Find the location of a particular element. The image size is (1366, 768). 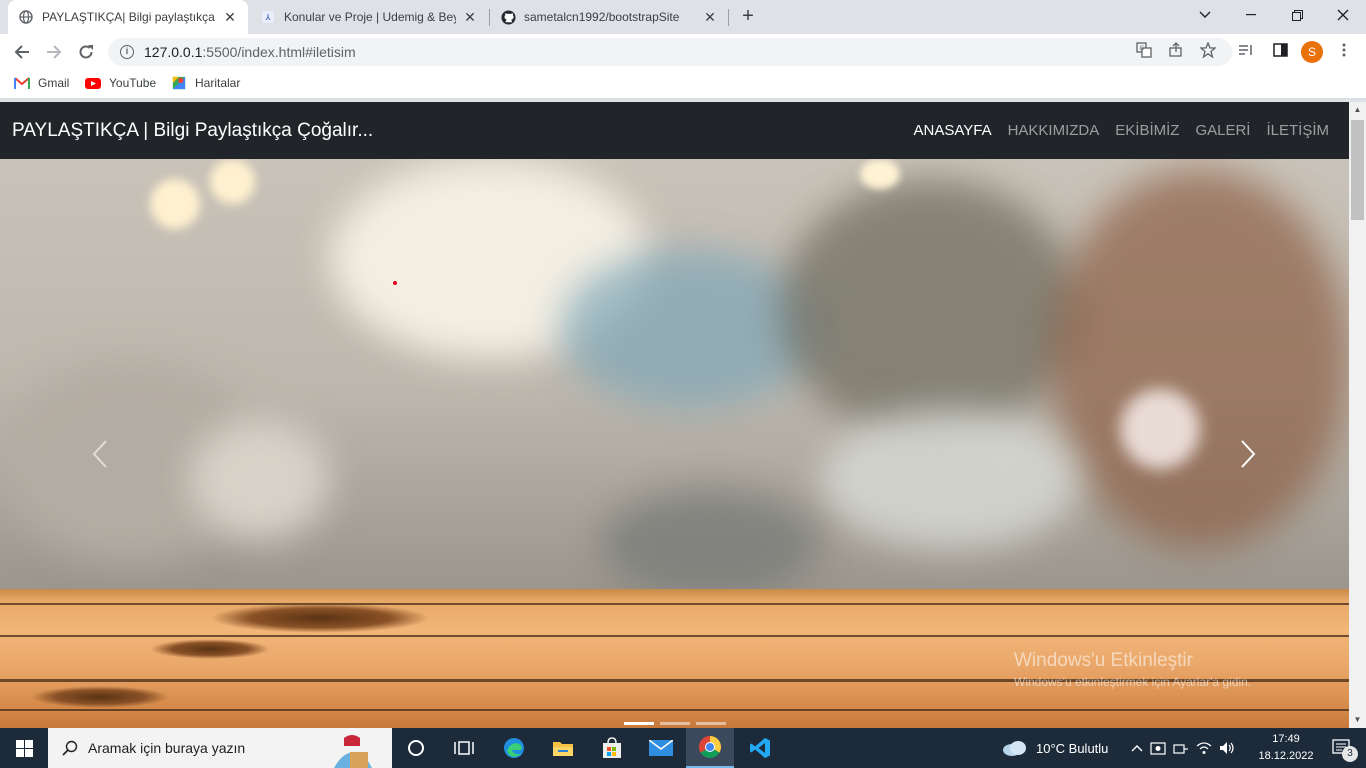

page-scrollbar: ▲ ▼ is located at coordinates (1357, 415).